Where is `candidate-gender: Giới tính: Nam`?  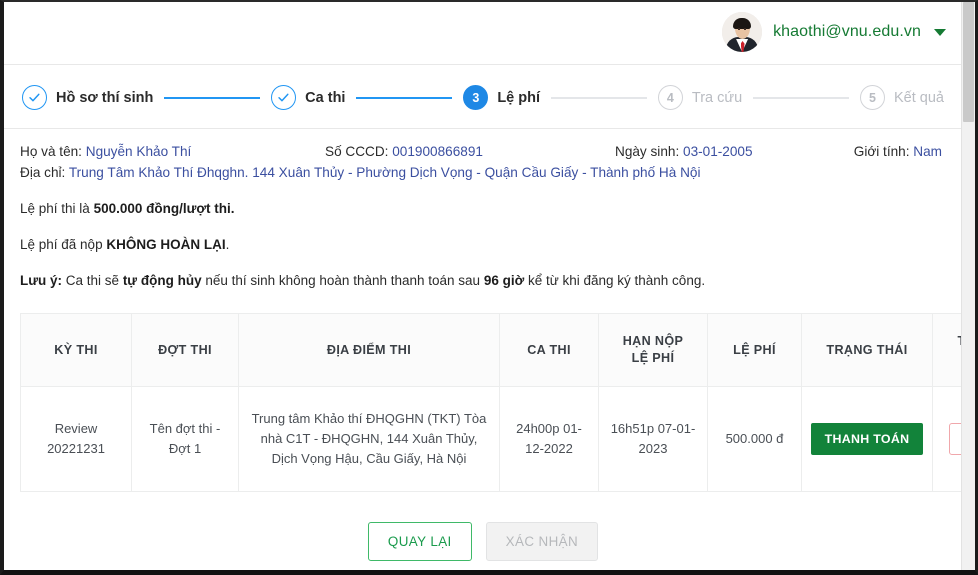
candidate-gender: Giới tính: Nam is located at coordinates (849, 151).